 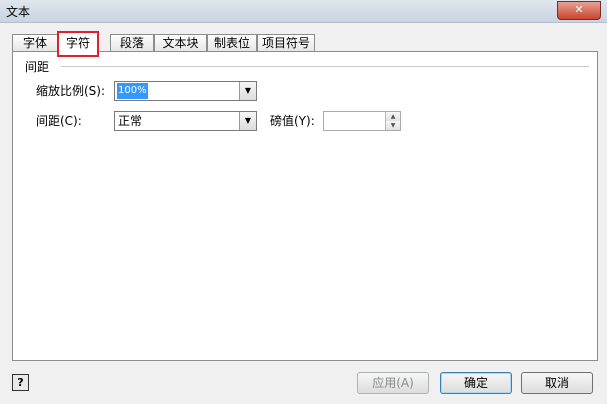 What do you see at coordinates (185, 121) in the screenshot?
I see `spacing-select: 正常 ▼` at bounding box center [185, 121].